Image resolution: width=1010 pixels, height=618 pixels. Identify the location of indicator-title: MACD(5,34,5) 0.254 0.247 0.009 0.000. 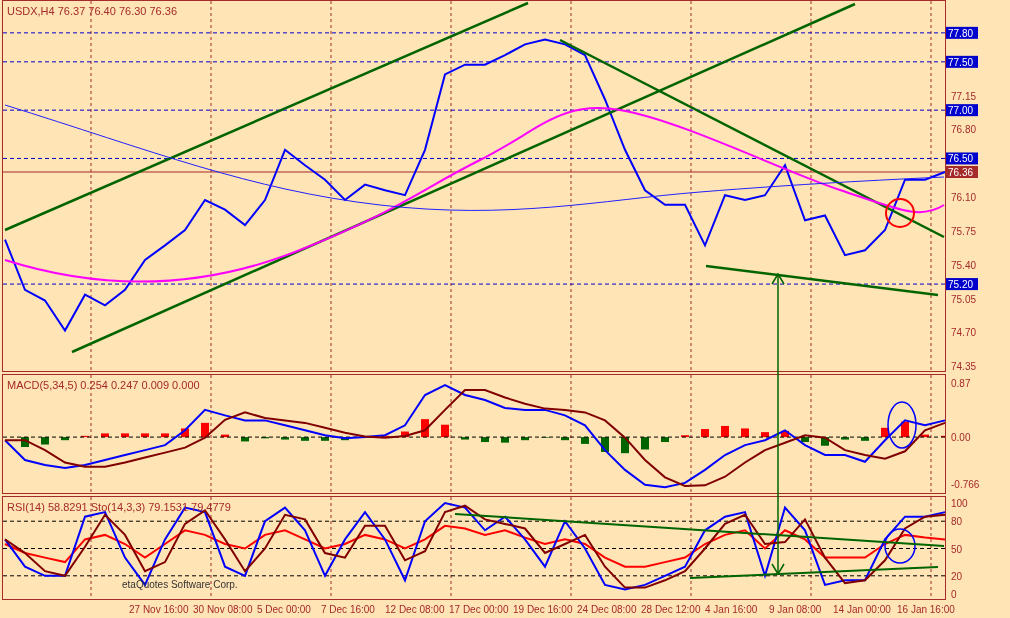
(103, 385).